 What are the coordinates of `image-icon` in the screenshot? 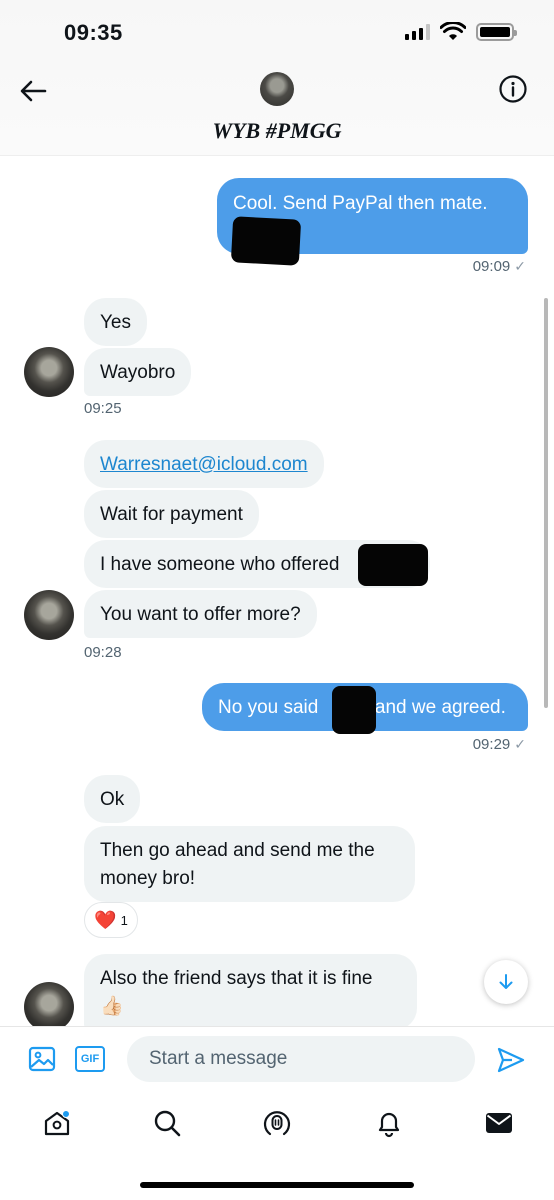 It's located at (42, 1059).